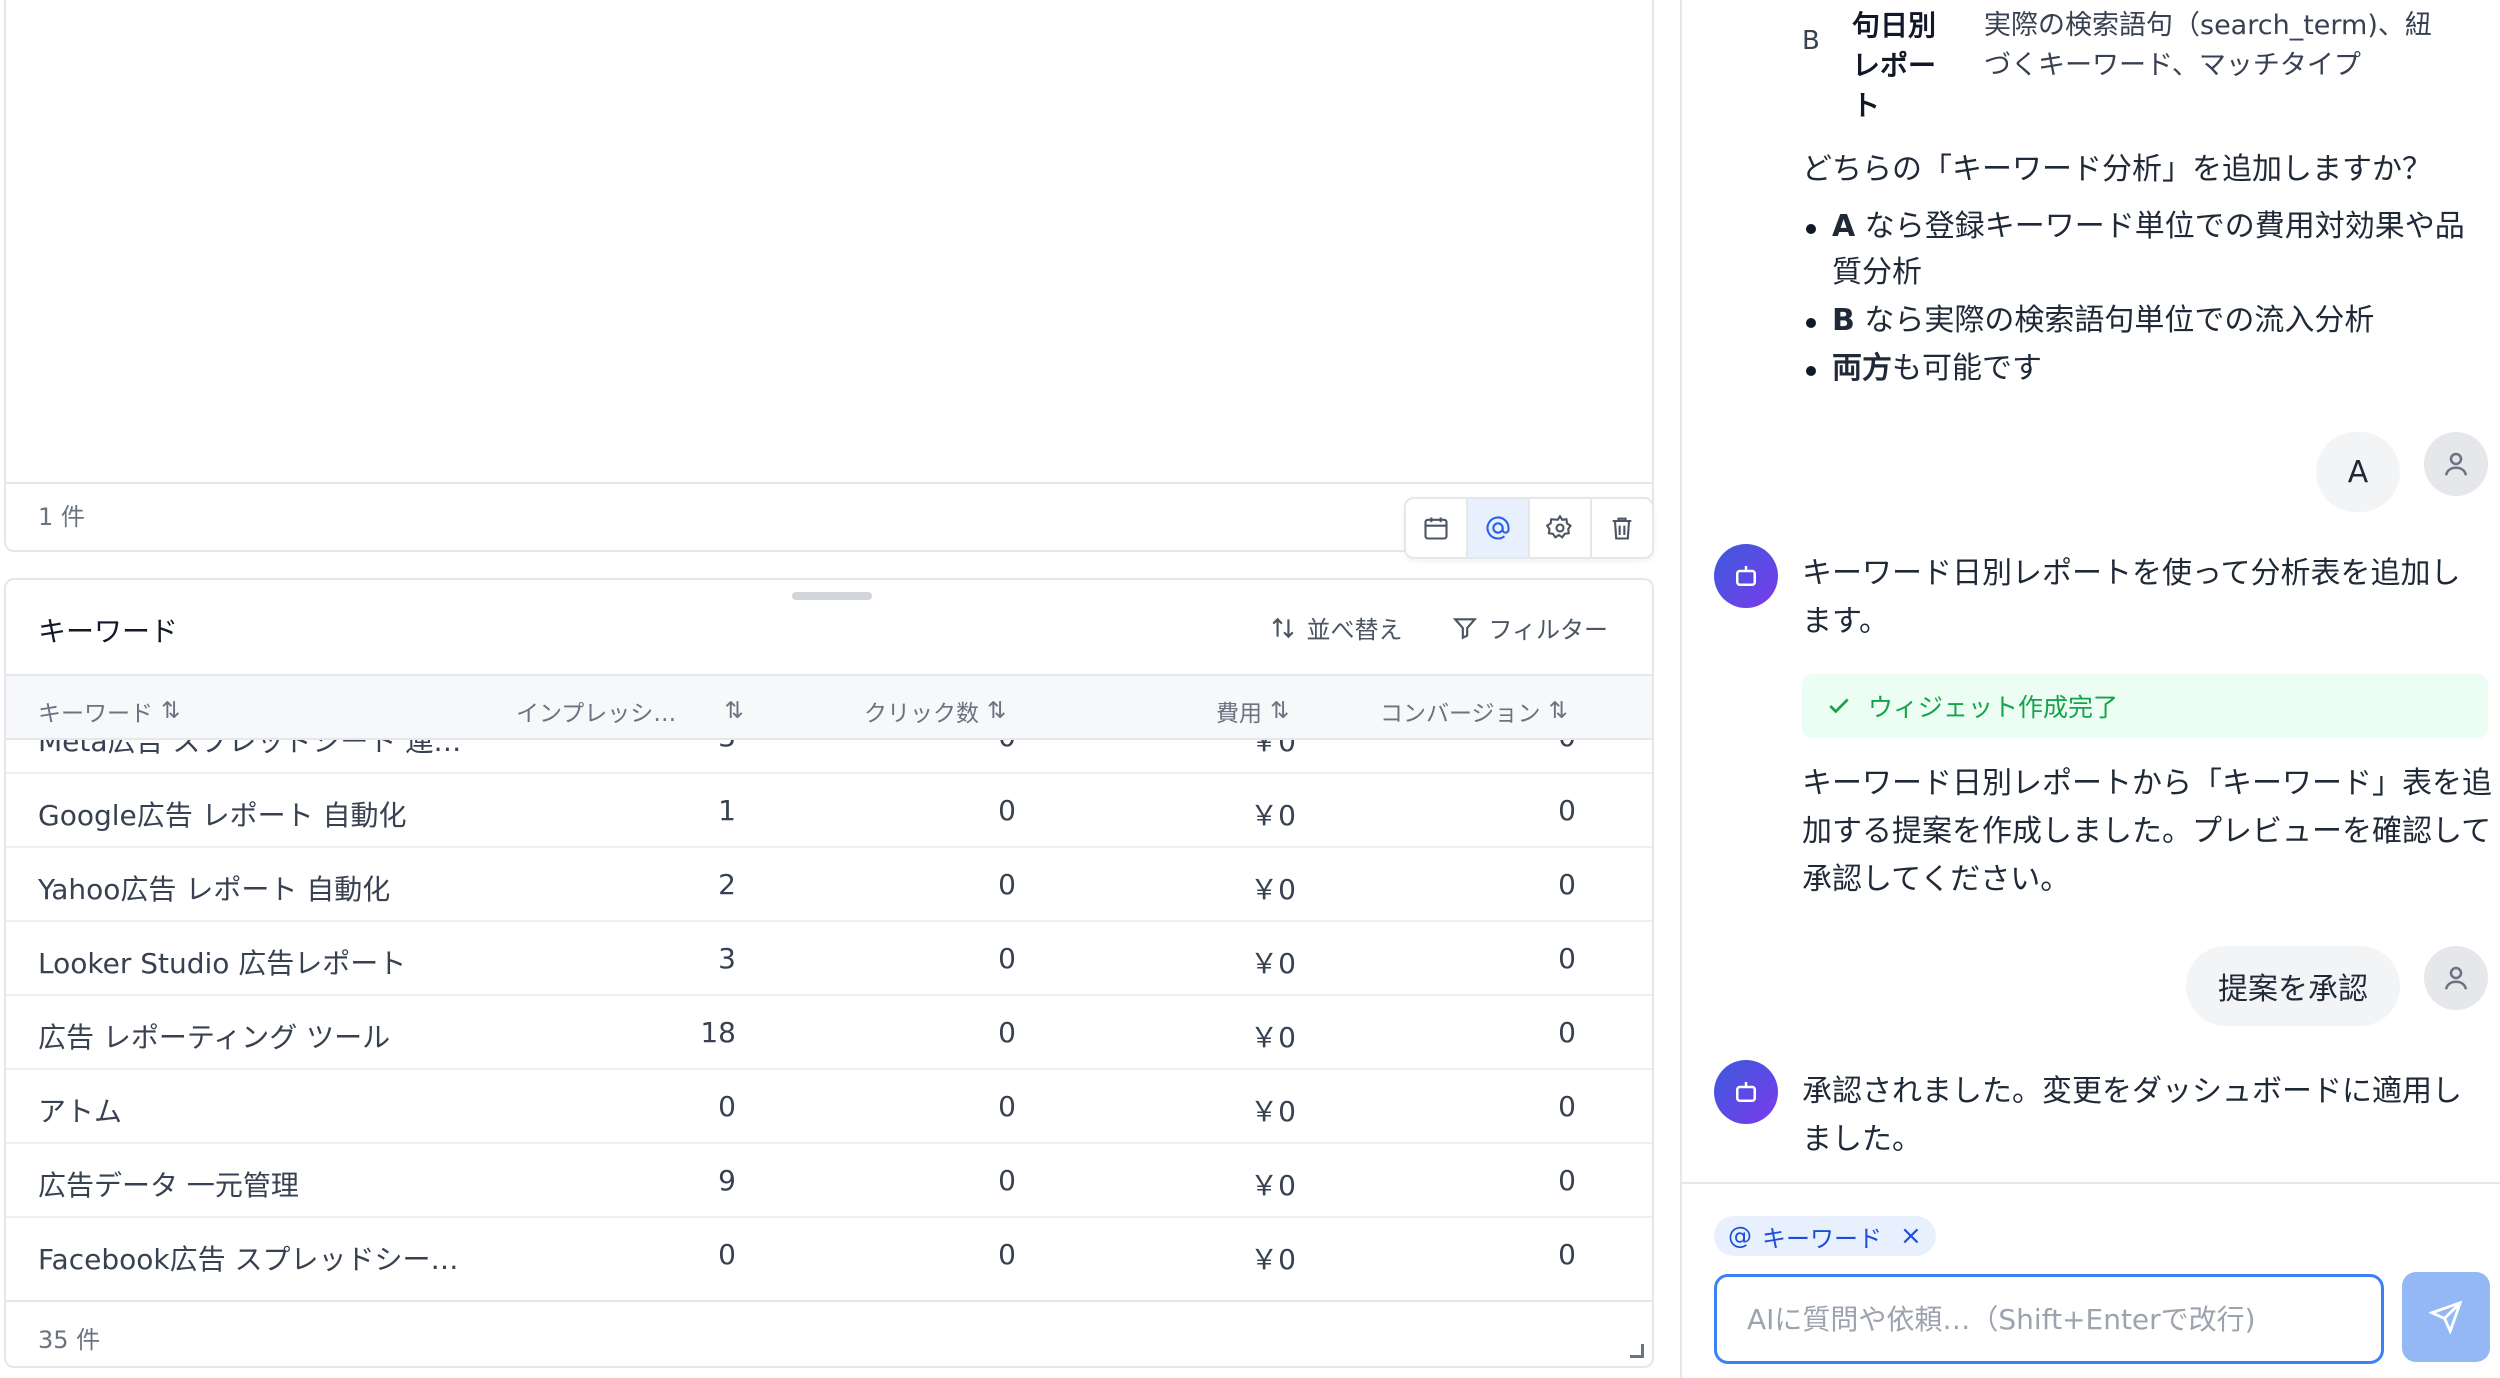  What do you see at coordinates (1283, 627) in the screenshot?
I see `sort-icon` at bounding box center [1283, 627].